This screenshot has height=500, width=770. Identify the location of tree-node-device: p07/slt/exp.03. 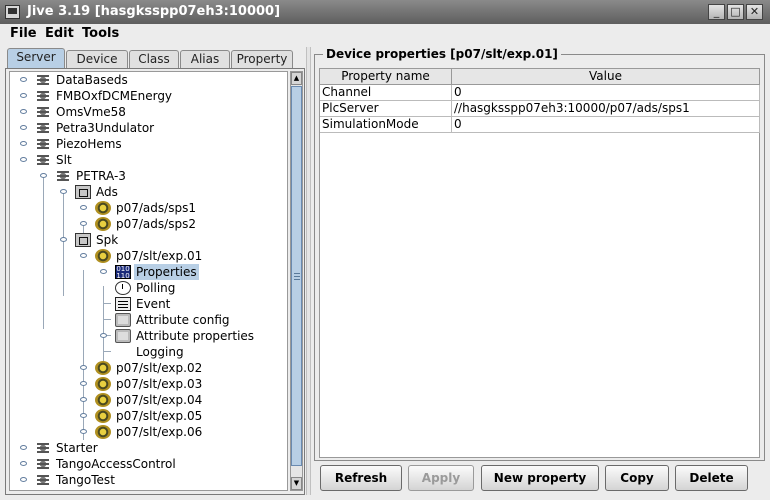
(180, 384).